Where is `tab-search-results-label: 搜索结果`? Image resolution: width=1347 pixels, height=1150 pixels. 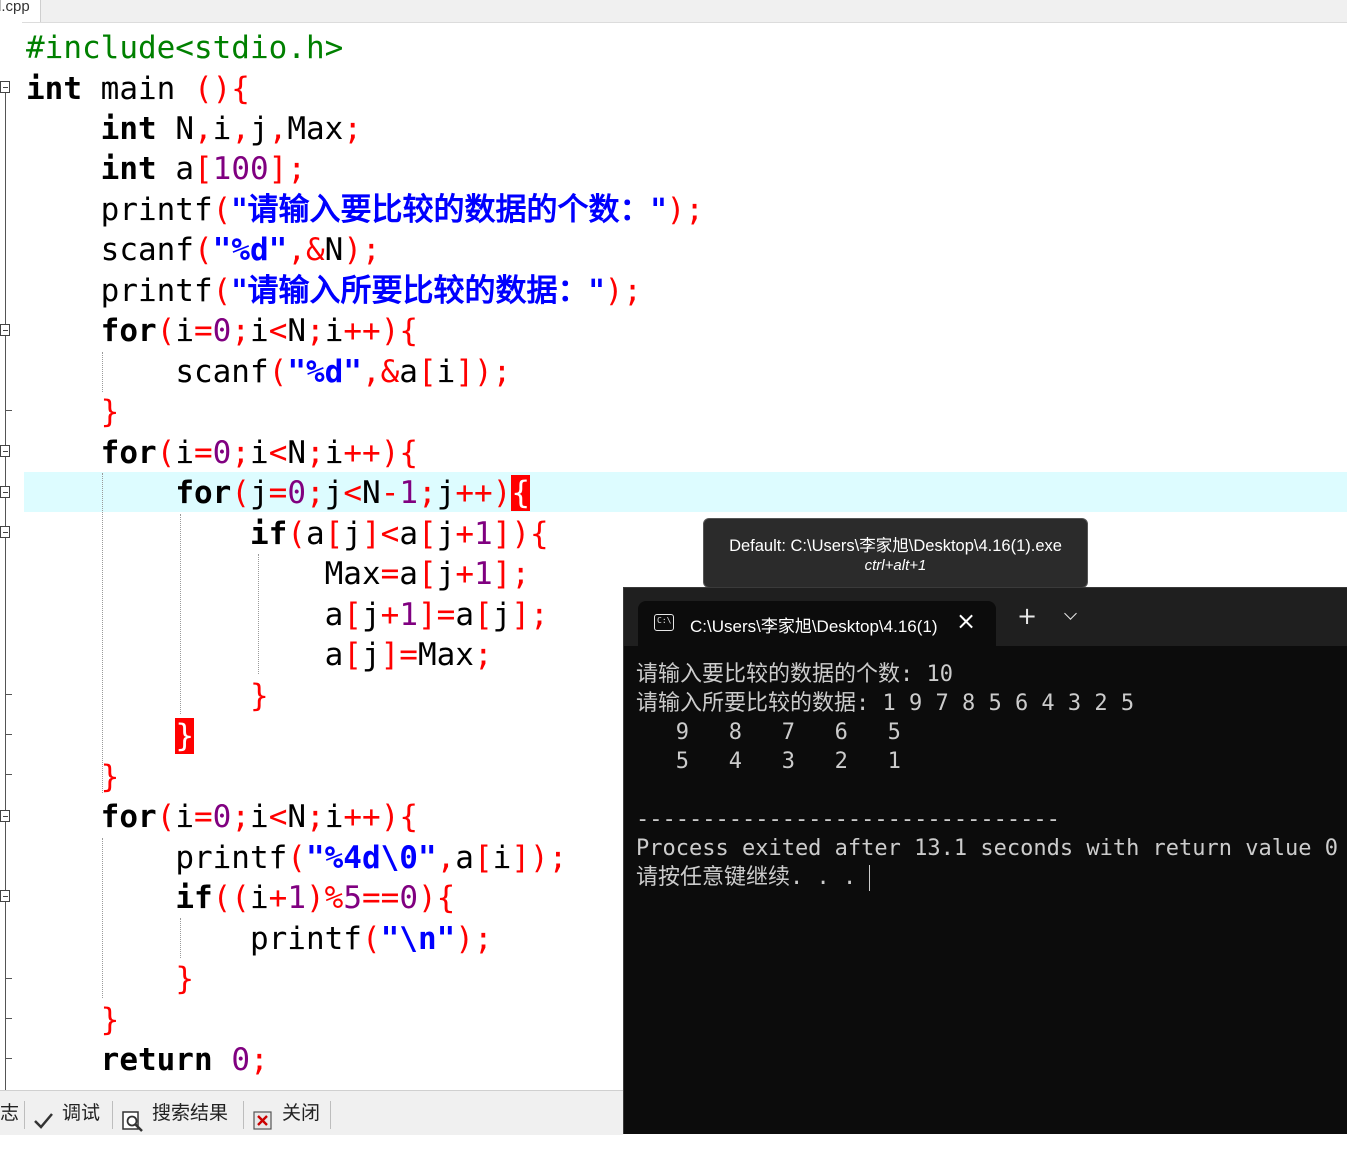
tab-search-results-label: 搜索结果 is located at coordinates (190, 1113).